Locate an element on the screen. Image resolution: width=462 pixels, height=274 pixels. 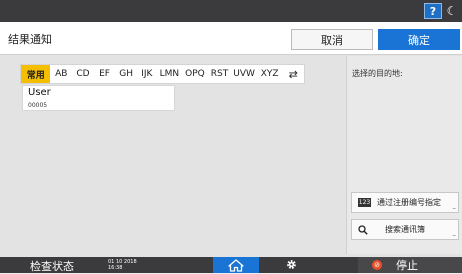
entry-number: 00005 is located at coordinates (38, 105).